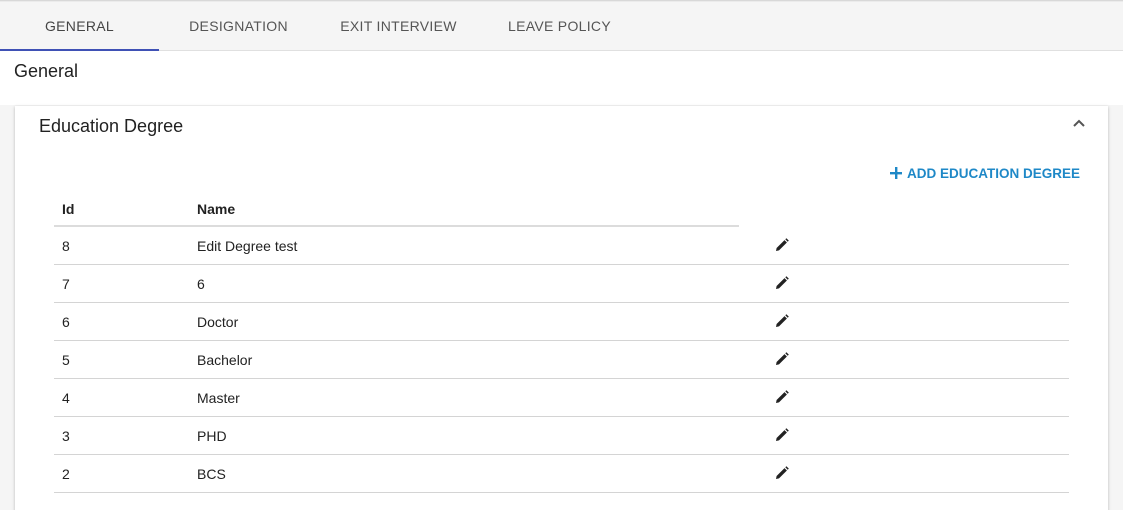 The height and width of the screenshot is (510, 1123). What do you see at coordinates (561, 322) in the screenshot?
I see `table-row: 6 Doctor` at bounding box center [561, 322].